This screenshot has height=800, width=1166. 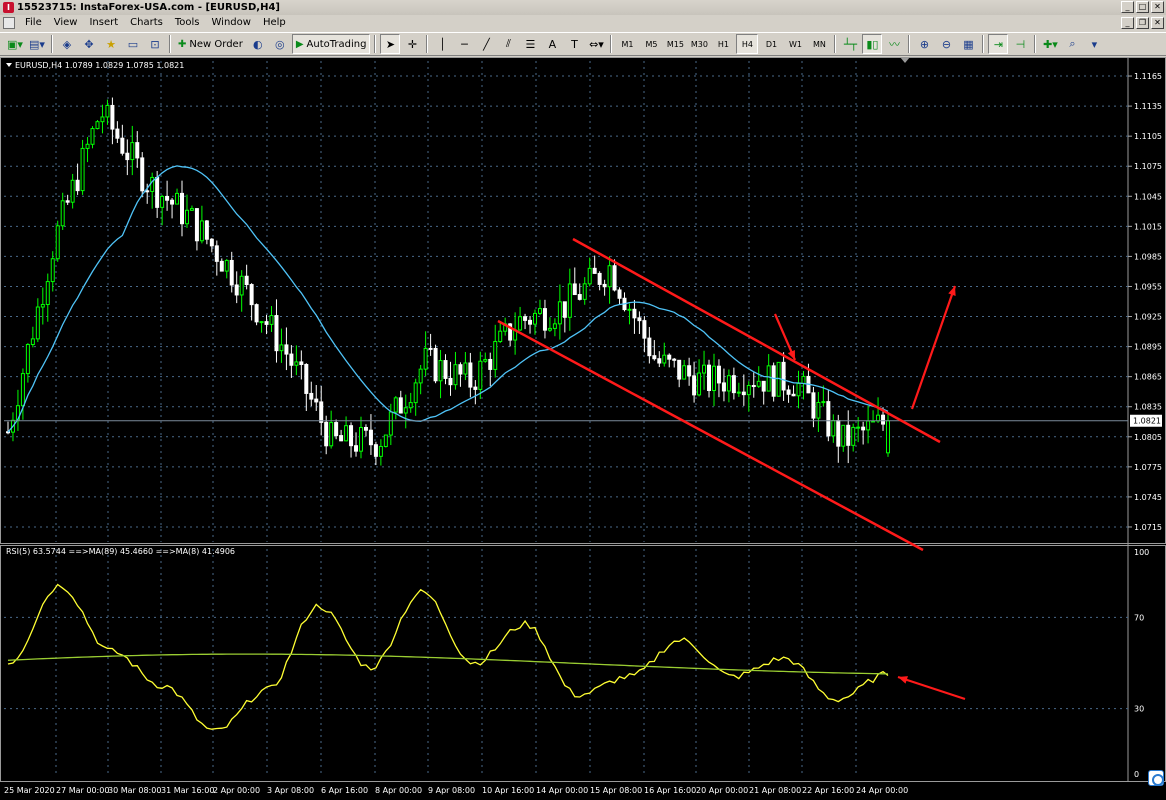 What do you see at coordinates (274, 23) in the screenshot?
I see `menu-help: Help` at bounding box center [274, 23].